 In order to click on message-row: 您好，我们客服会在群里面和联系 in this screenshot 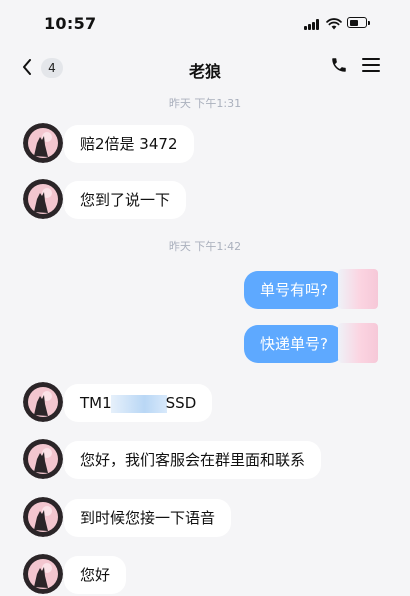, I will do `click(205, 460)`.